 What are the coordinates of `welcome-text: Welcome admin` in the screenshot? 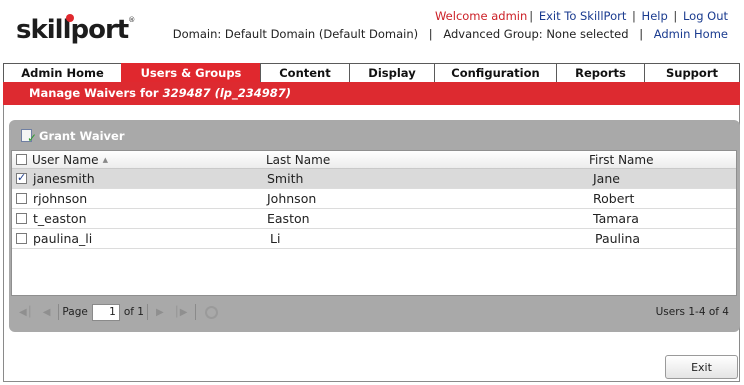 It's located at (481, 16).